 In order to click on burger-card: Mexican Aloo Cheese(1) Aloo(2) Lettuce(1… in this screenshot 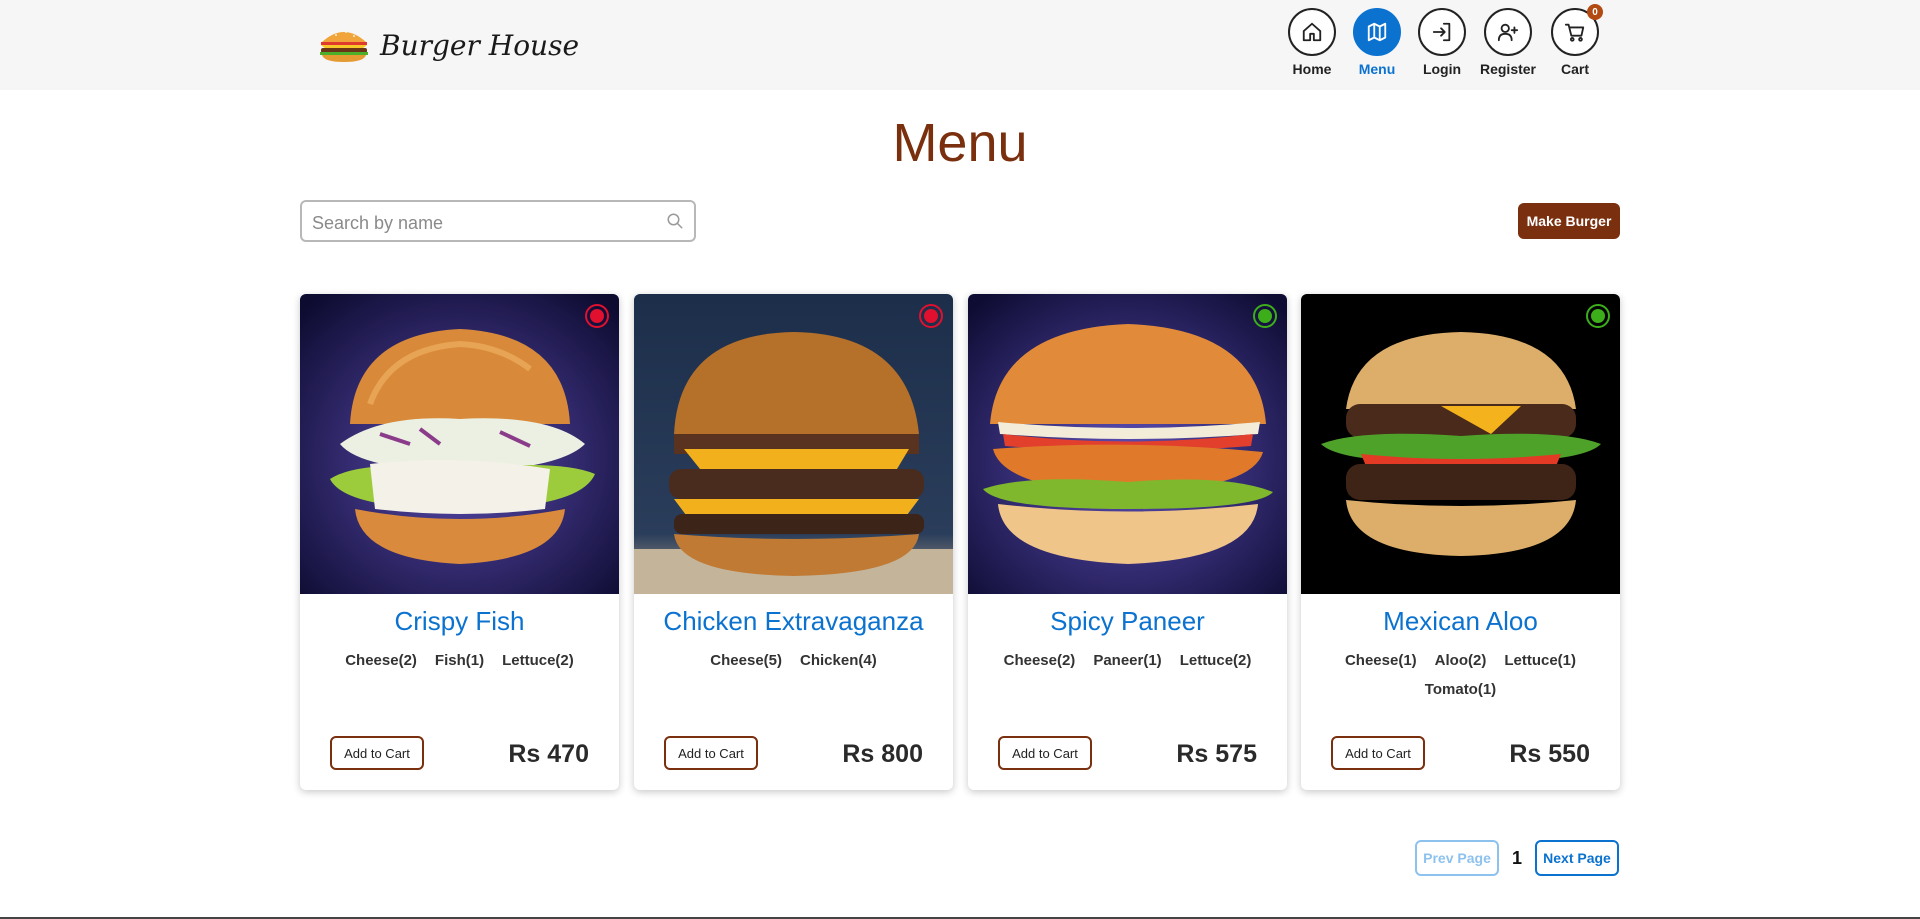, I will do `click(1460, 542)`.